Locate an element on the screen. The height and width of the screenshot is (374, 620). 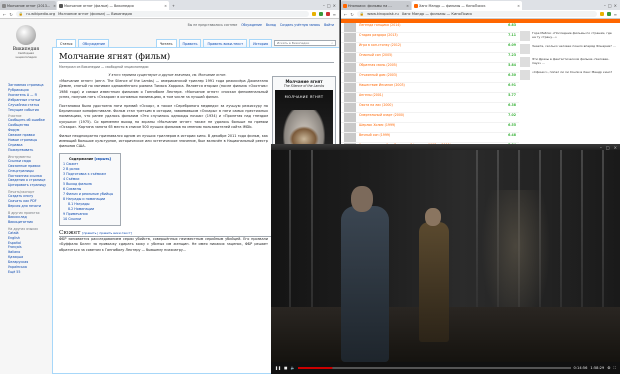
settings-gear-icon: ⚙ is located at coordinates (608, 368).